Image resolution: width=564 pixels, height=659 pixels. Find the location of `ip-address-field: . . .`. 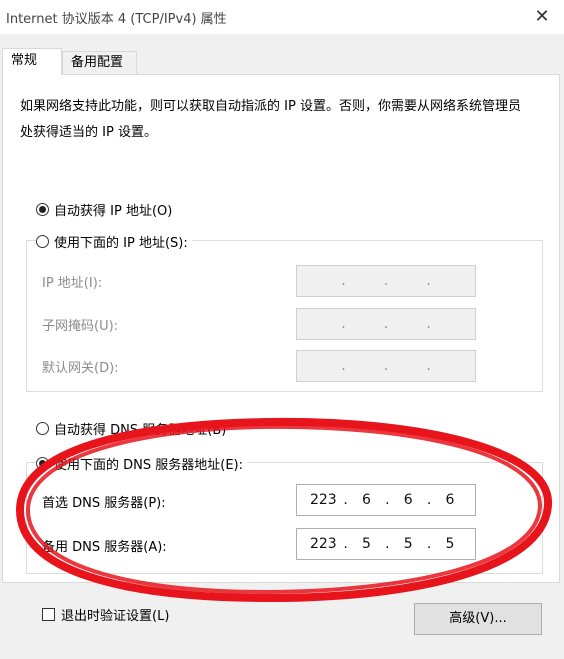

ip-address-field: . . . is located at coordinates (386, 281).